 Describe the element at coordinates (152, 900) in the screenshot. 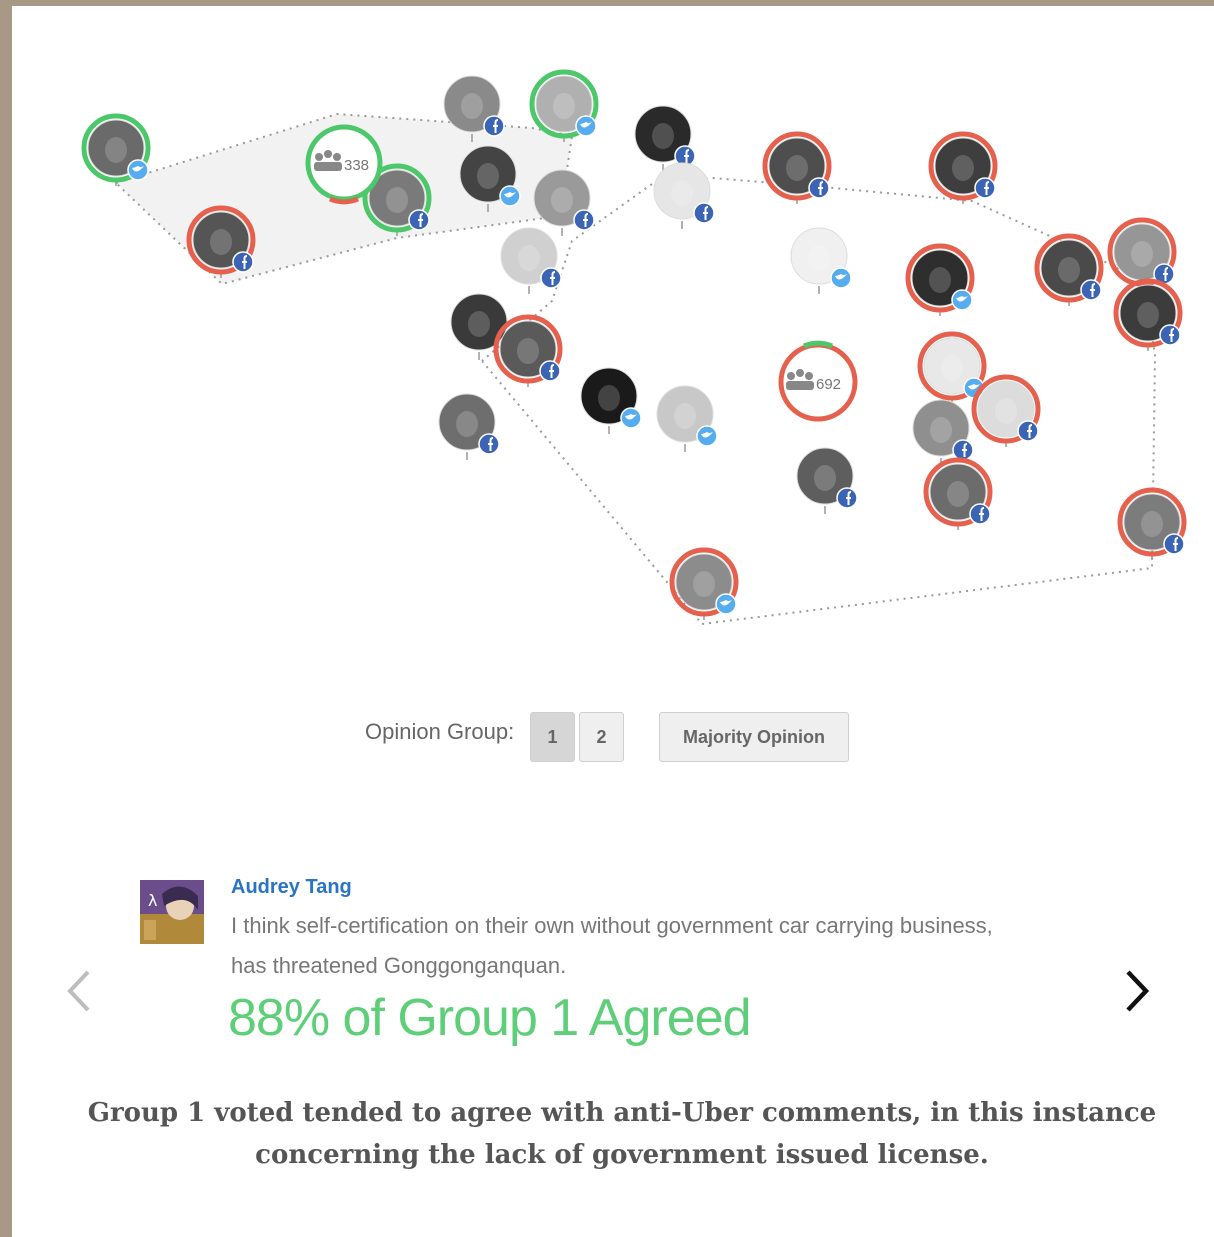

I see `svg-text: λ` at that location.